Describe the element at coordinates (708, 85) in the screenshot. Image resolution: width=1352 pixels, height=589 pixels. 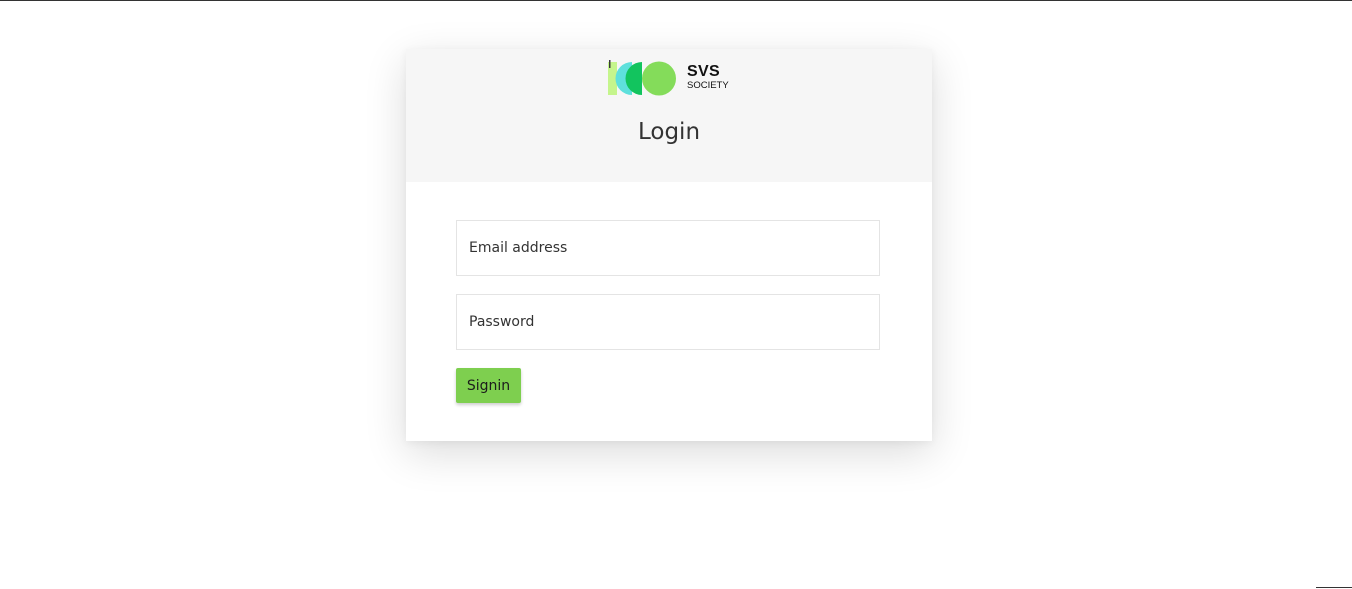
I see `logo-society-text: SOCIETY` at that location.